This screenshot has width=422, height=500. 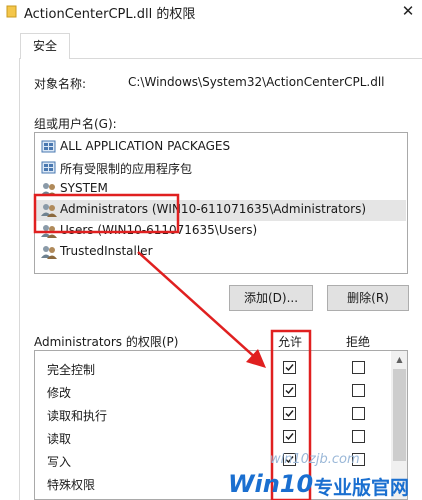 I want to click on permission-name: 读取和执行, so click(x=77, y=416).